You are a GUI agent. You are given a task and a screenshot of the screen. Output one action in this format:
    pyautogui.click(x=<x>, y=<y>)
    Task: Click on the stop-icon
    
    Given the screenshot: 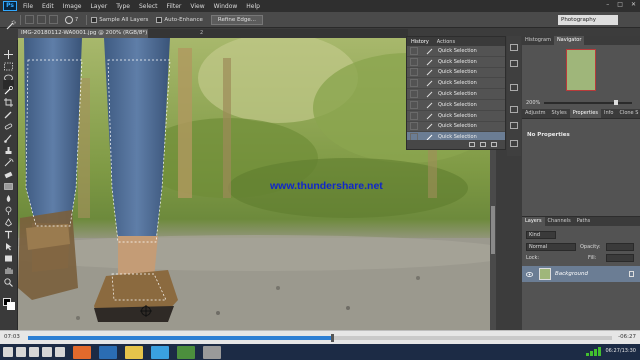 What is the action you would take?
    pyautogui.click(x=21, y=352)
    